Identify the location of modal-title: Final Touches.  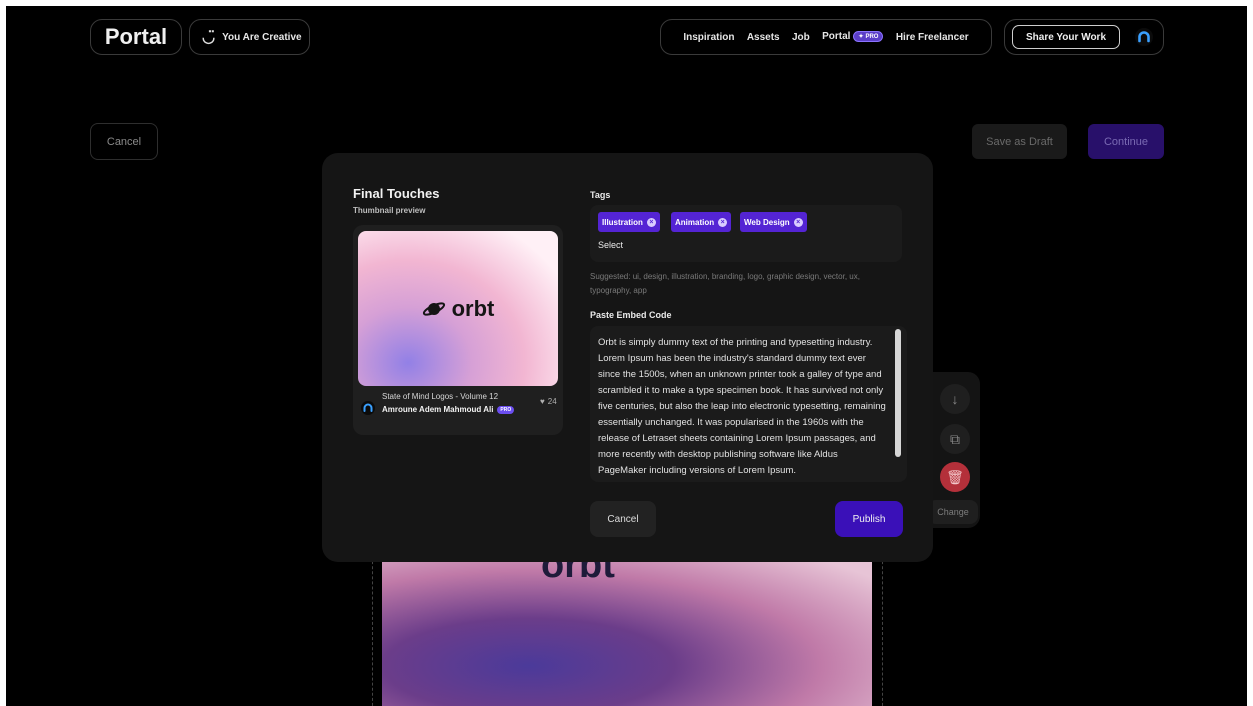
(396, 193).